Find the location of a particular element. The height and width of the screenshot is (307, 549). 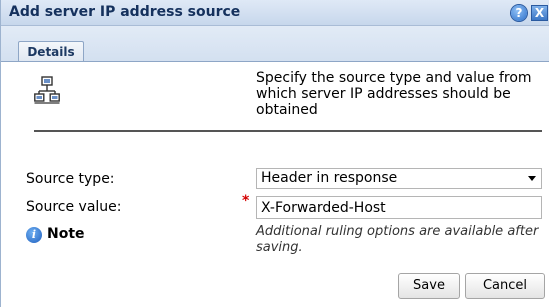

source-value-input is located at coordinates (399, 207).